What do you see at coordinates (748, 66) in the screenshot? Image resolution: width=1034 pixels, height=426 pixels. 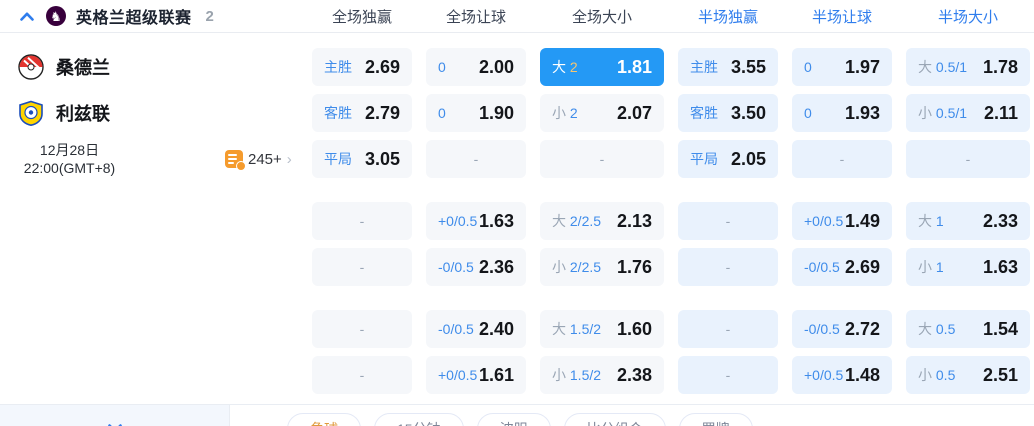 I see `odds-value: 3.55` at bounding box center [748, 66].